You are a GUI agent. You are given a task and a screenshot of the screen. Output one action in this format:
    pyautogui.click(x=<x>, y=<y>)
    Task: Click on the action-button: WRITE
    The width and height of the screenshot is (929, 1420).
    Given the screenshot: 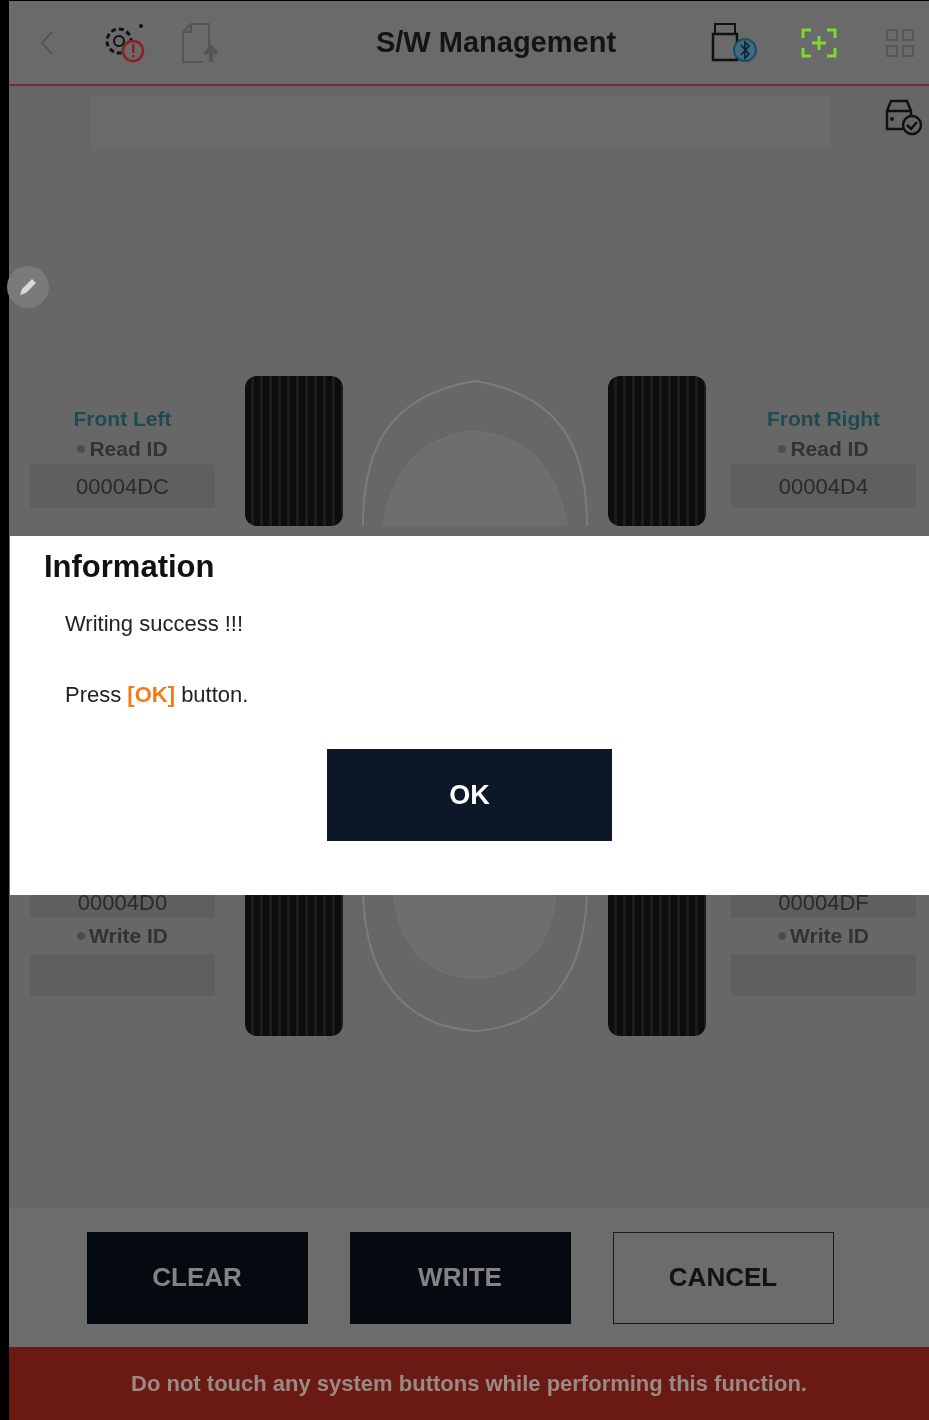 What is the action you would take?
    pyautogui.click(x=460, y=1277)
    